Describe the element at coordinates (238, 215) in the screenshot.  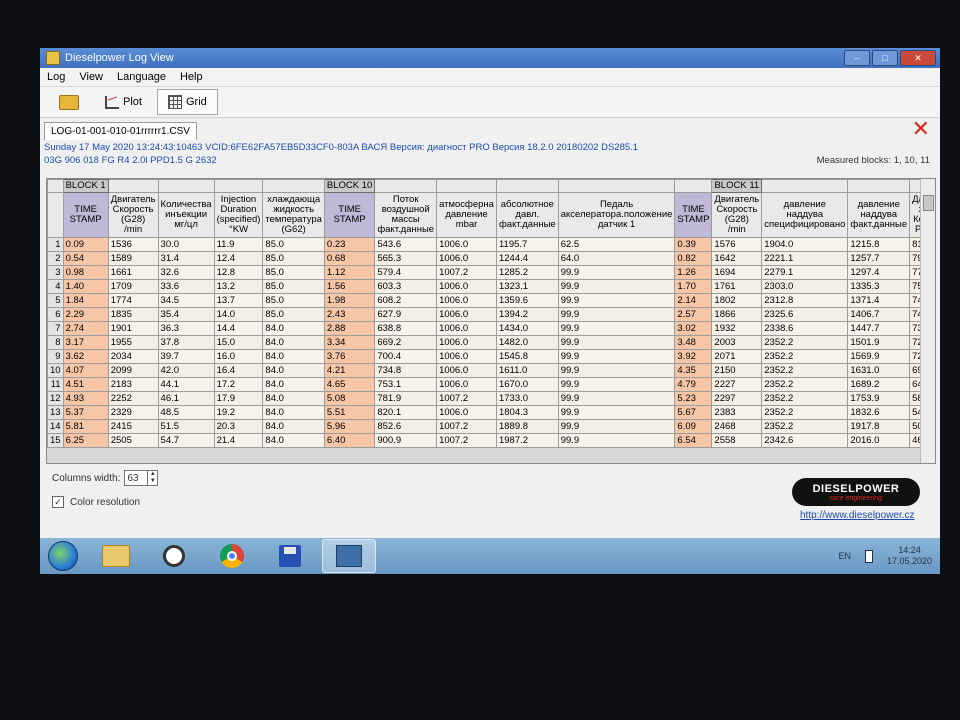
I see `column-header: Injection Duration (specified) °KW` at that location.